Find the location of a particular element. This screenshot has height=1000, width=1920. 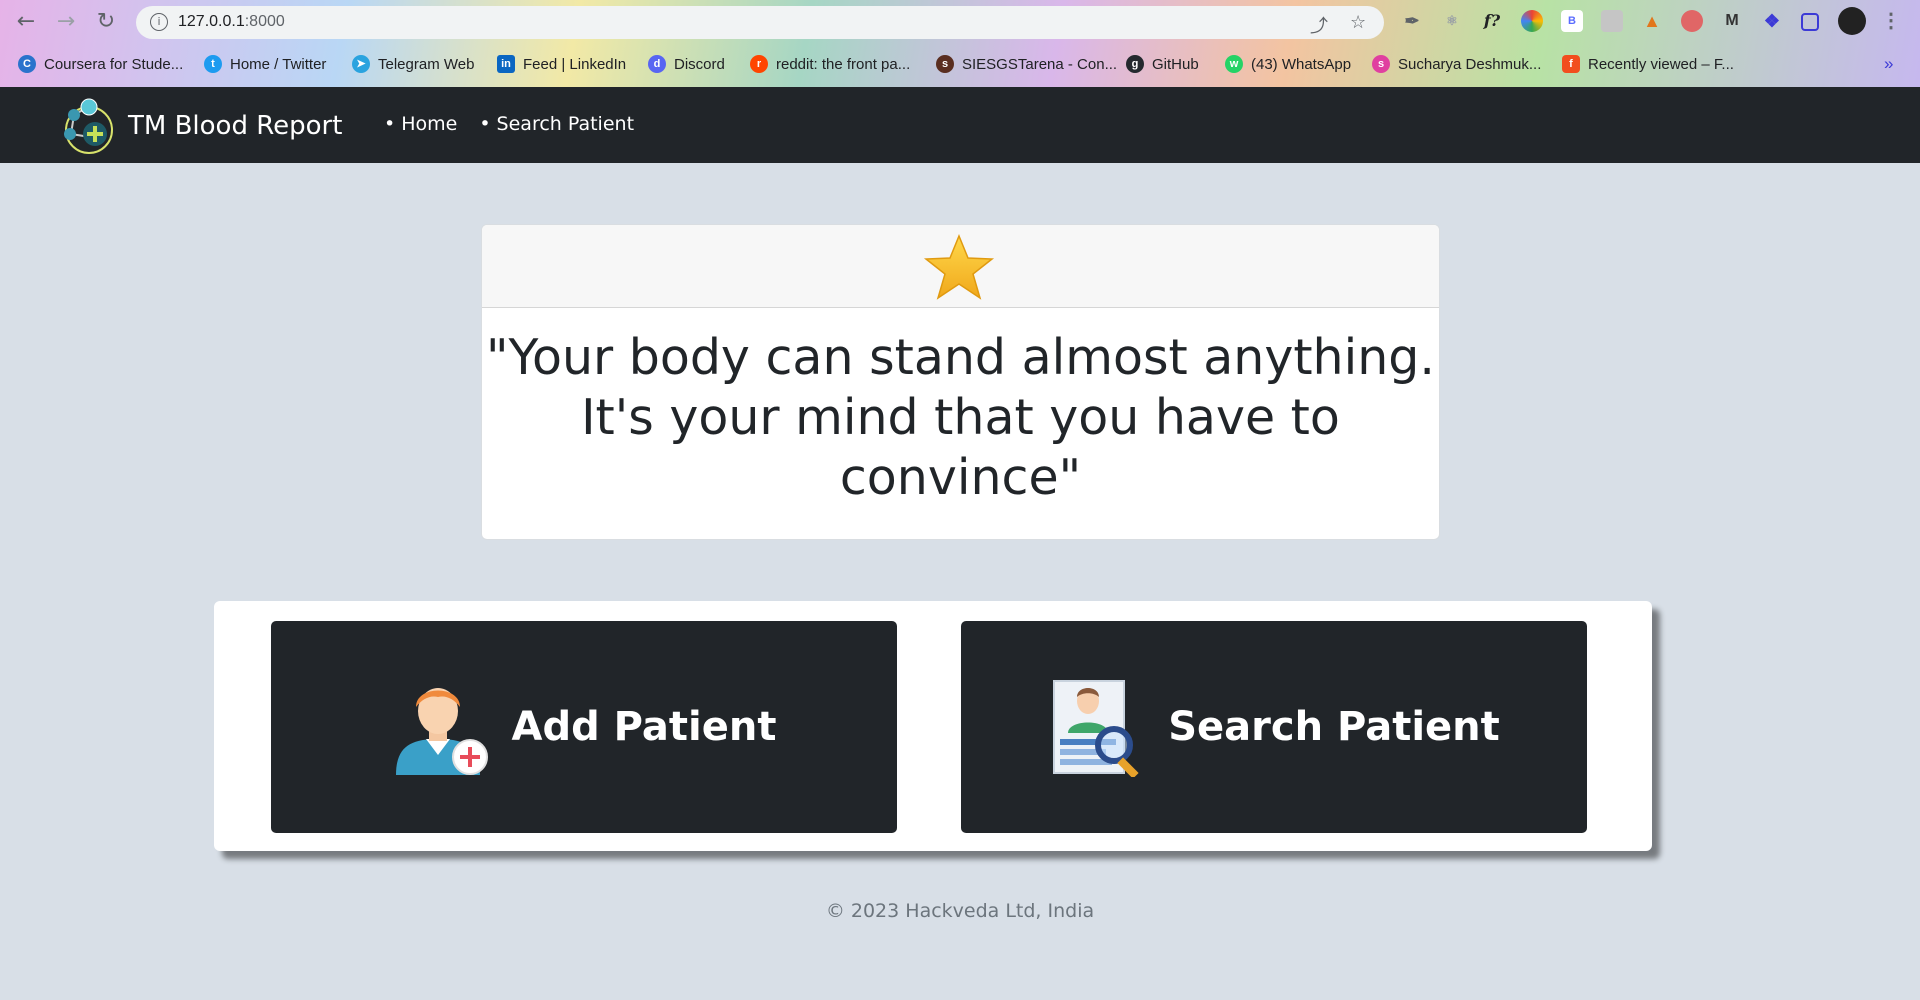

linkedin-icon: in is located at coordinates (506, 64).